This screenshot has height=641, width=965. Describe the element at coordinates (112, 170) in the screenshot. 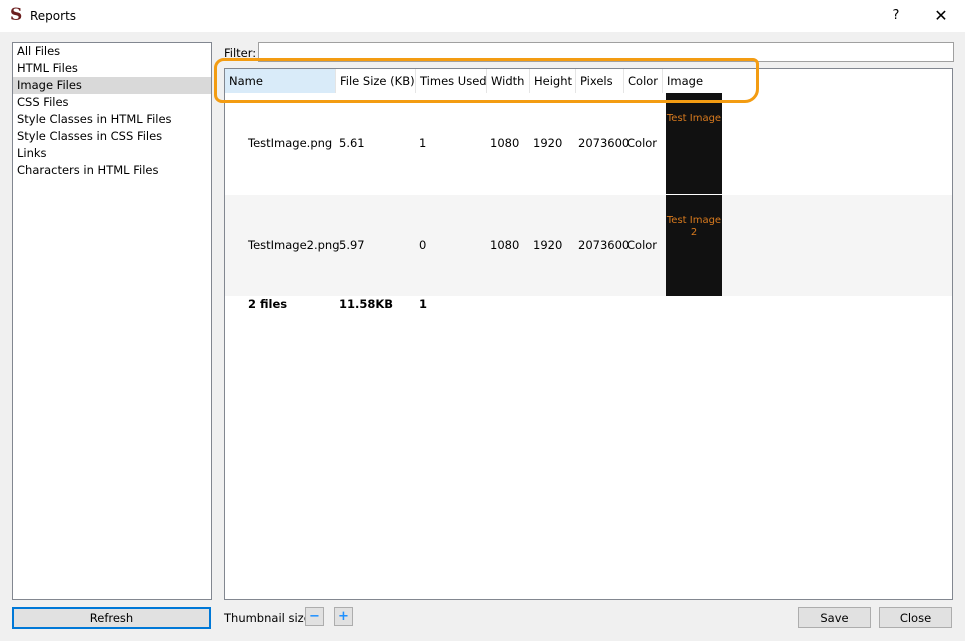

I see `sidebar-item-characters-html: Characters in HTML Files` at that location.